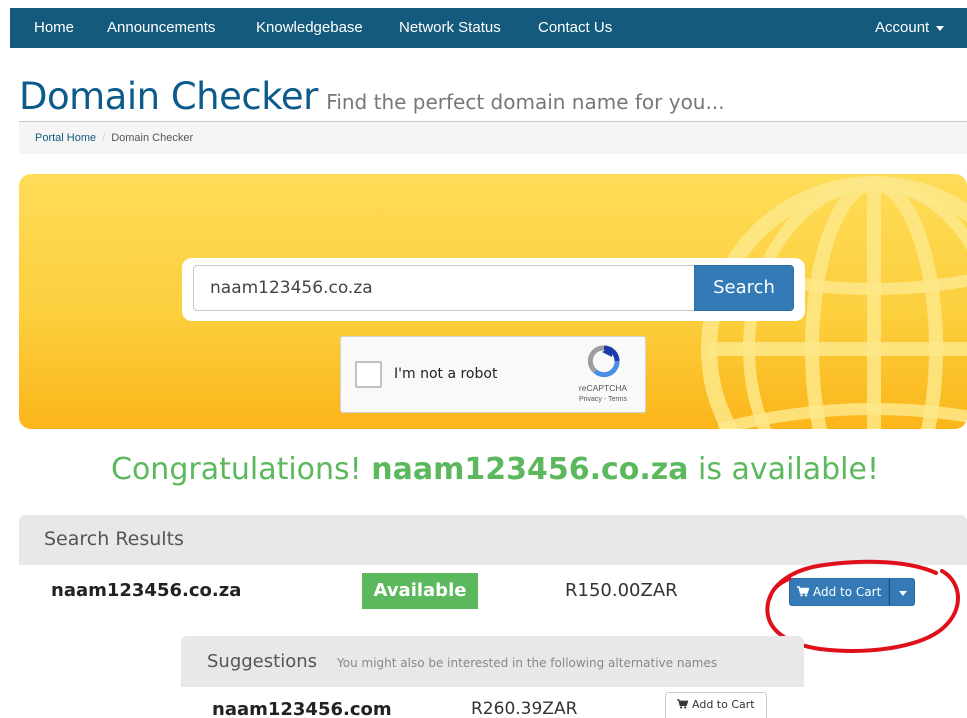 Image resolution: width=967 pixels, height=718 pixels. What do you see at coordinates (302, 708) in the screenshot?
I see `suggestion-domain-name: naam123456.com` at bounding box center [302, 708].